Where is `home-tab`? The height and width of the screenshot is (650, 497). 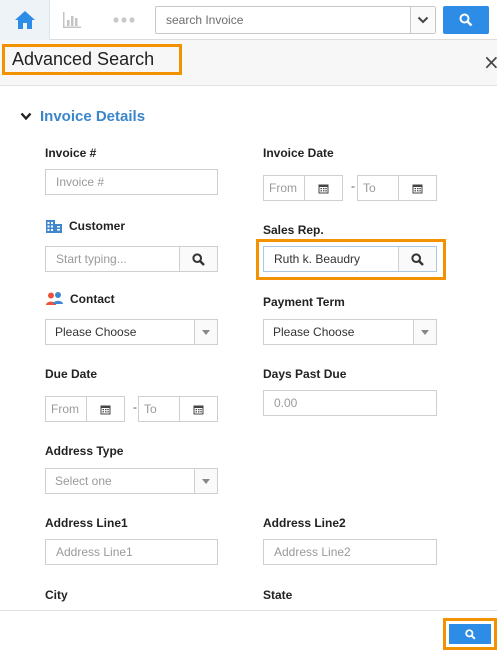
home-tab is located at coordinates (25, 20).